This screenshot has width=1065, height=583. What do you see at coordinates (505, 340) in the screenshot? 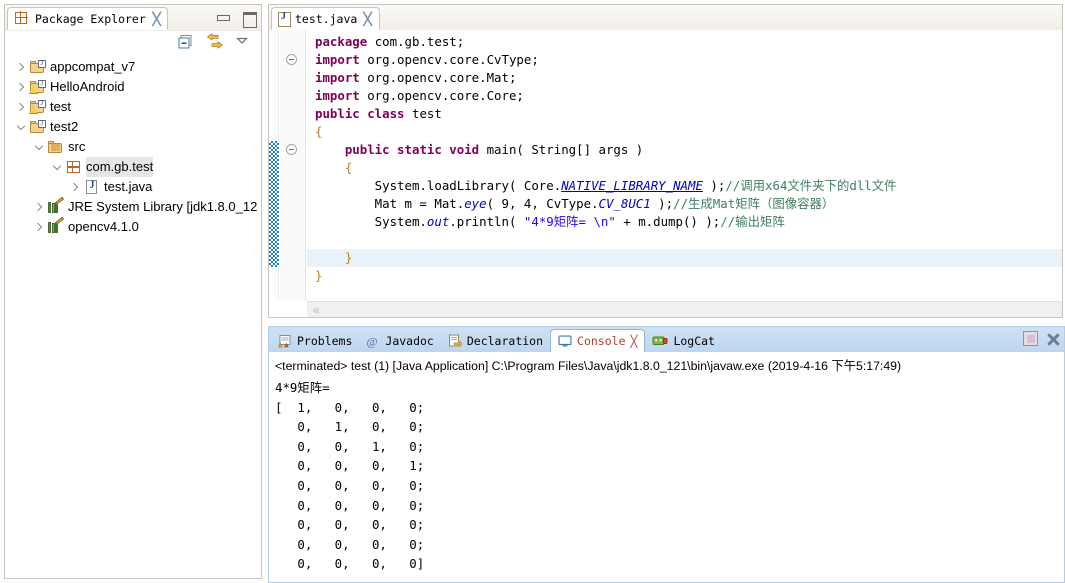
I see `tab-label: Declaration` at bounding box center [505, 340].